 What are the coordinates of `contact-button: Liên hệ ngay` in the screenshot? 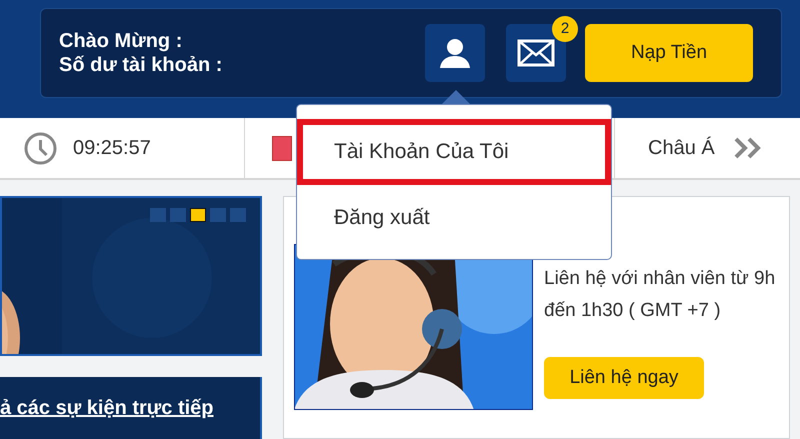 It's located at (624, 378).